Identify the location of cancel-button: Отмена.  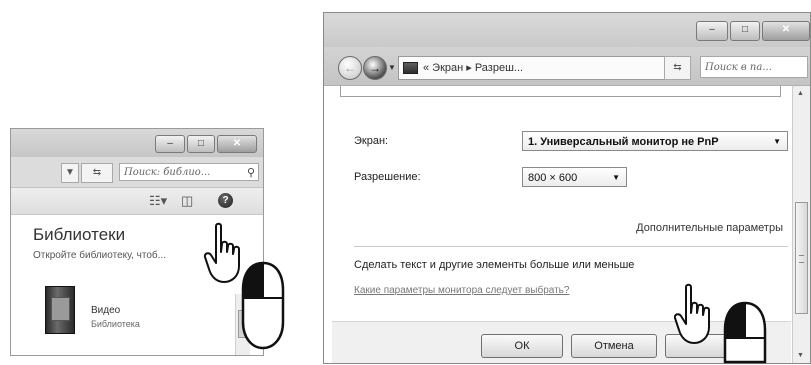
(614, 346).